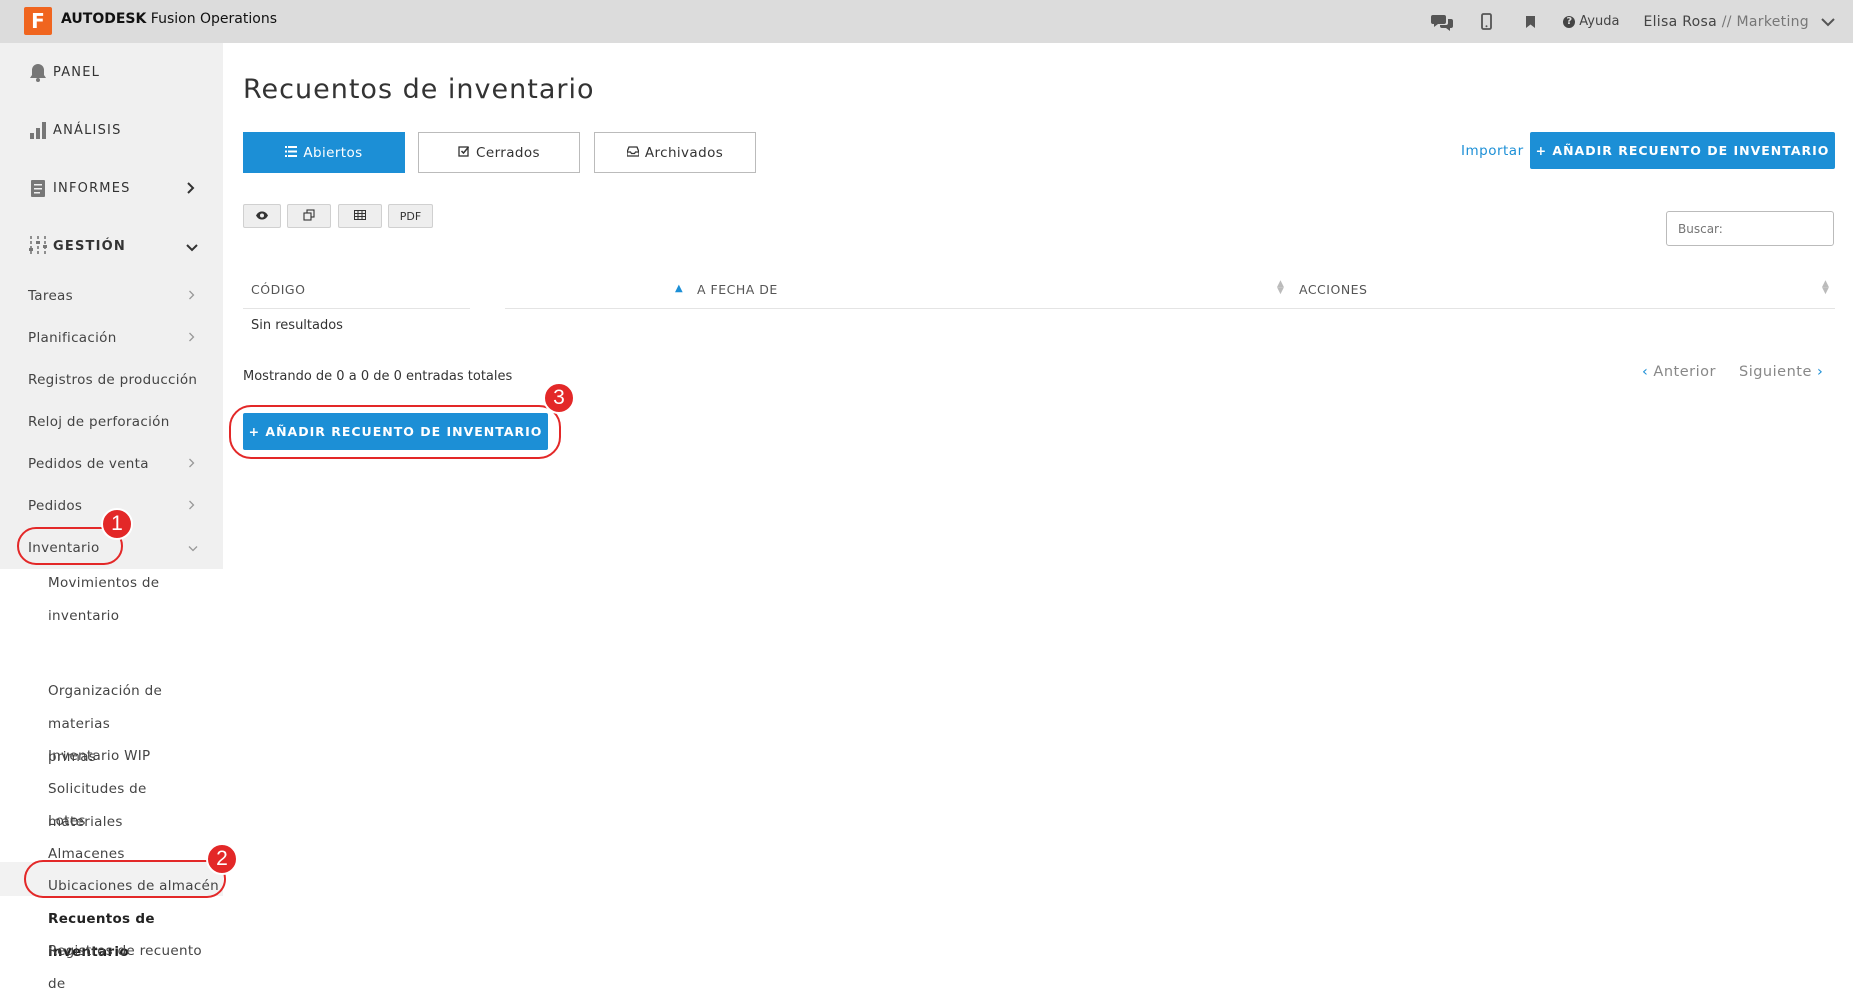 The width and height of the screenshot is (1853, 1001). I want to click on chevron-right-icon: ›, so click(1820, 372).